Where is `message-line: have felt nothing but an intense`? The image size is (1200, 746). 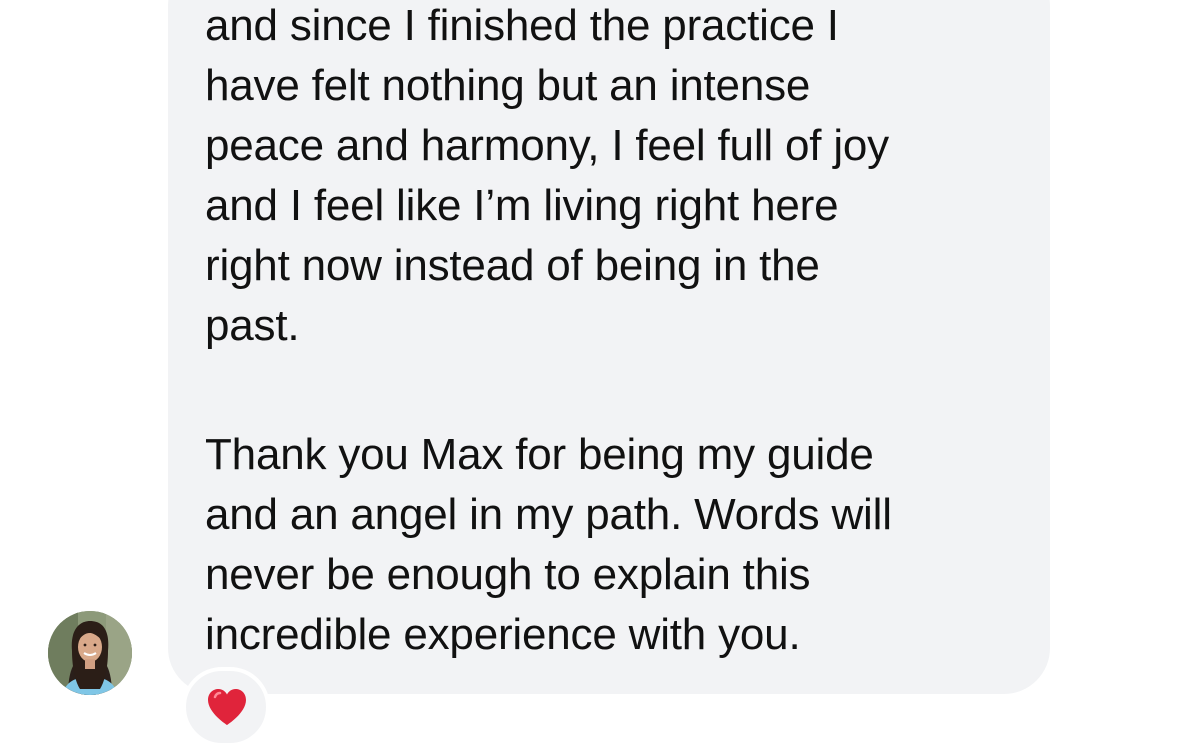 message-line: have felt nothing but an intense is located at coordinates (508, 85).